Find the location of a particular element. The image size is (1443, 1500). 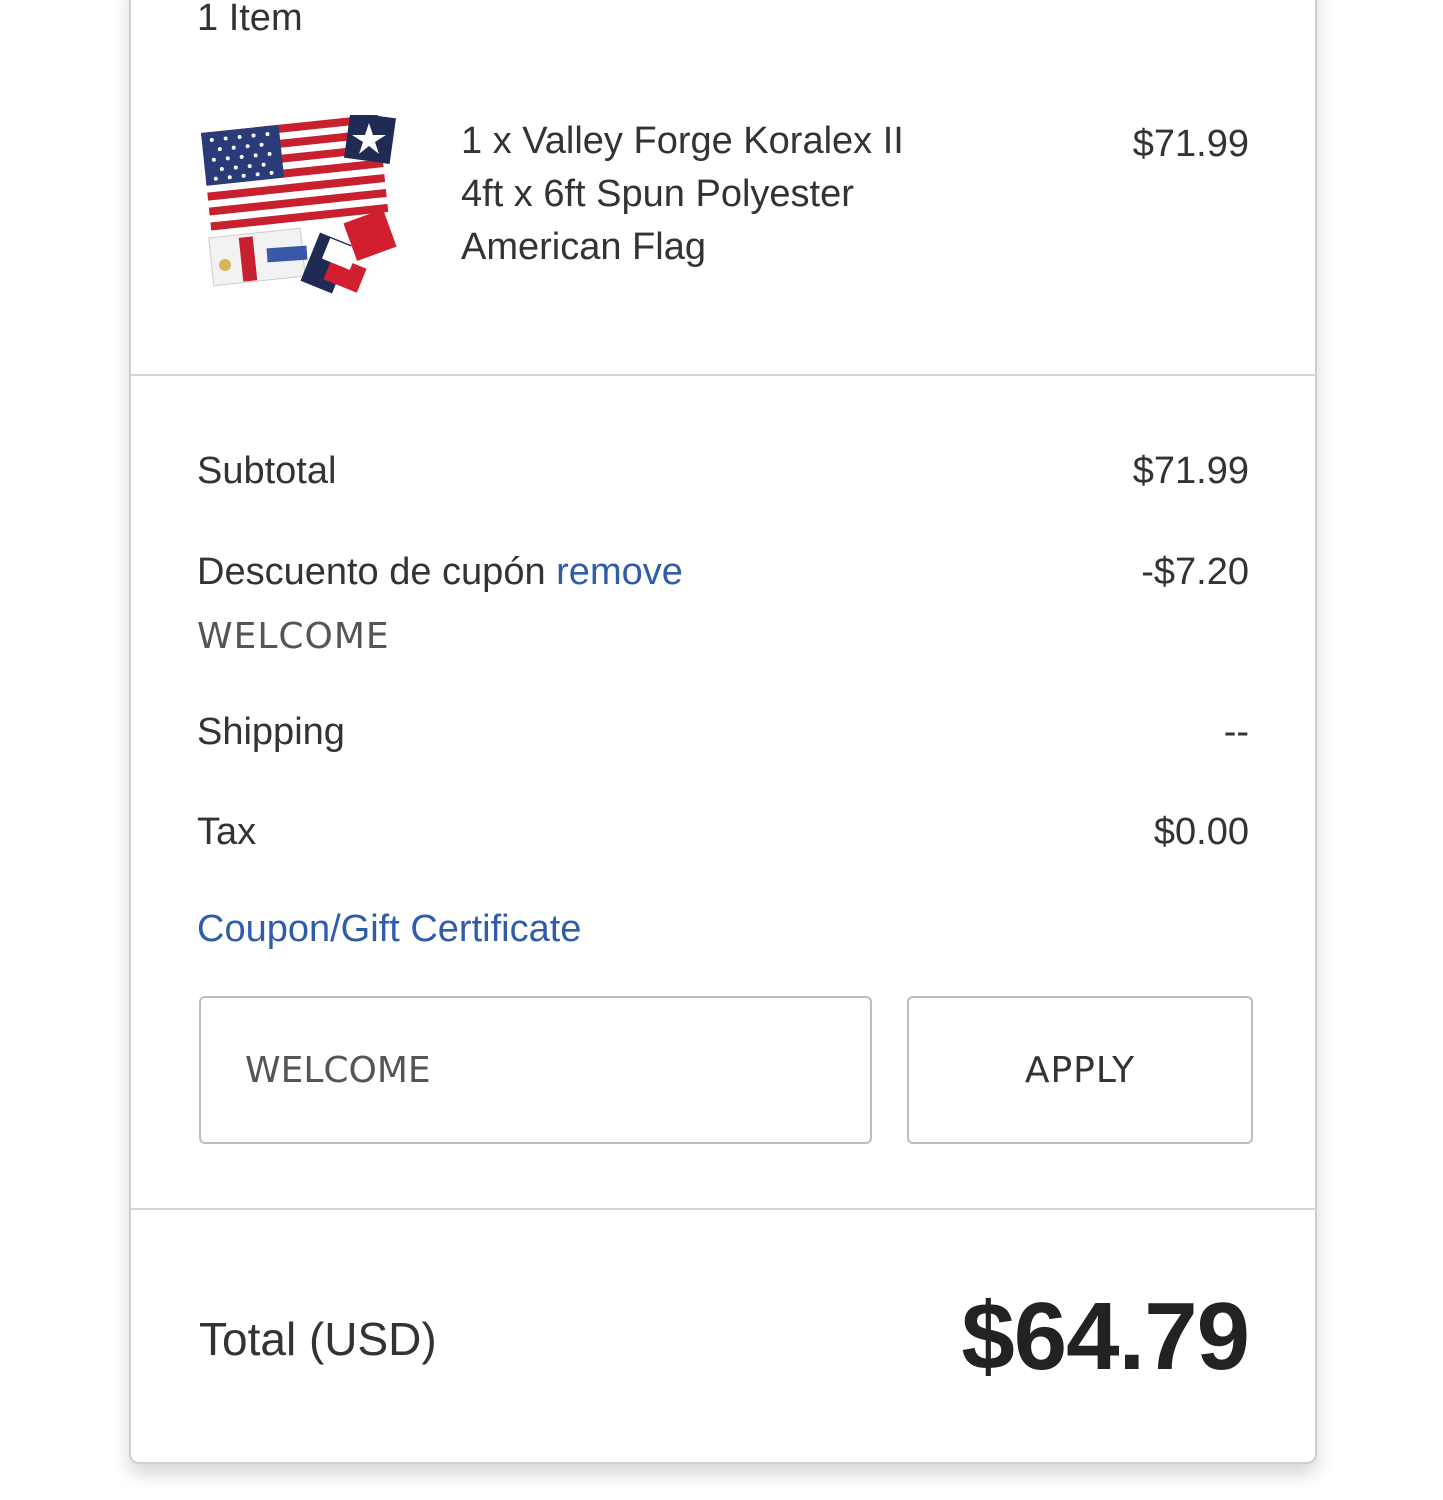

coupon-code-input is located at coordinates (535, 1070).